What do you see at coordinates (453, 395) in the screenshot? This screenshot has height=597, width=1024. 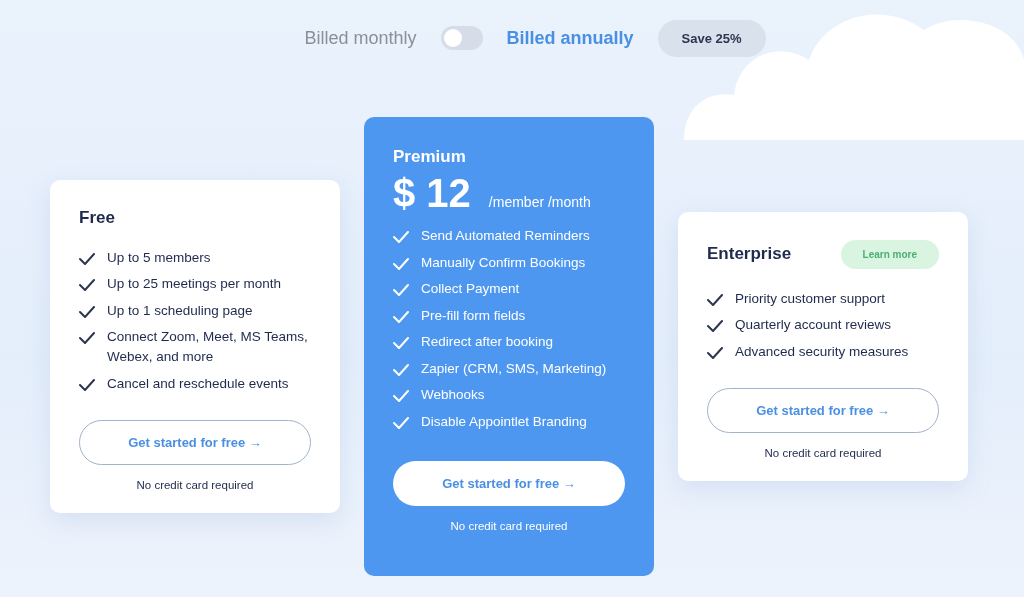 I see `feature-text: Webhooks` at bounding box center [453, 395].